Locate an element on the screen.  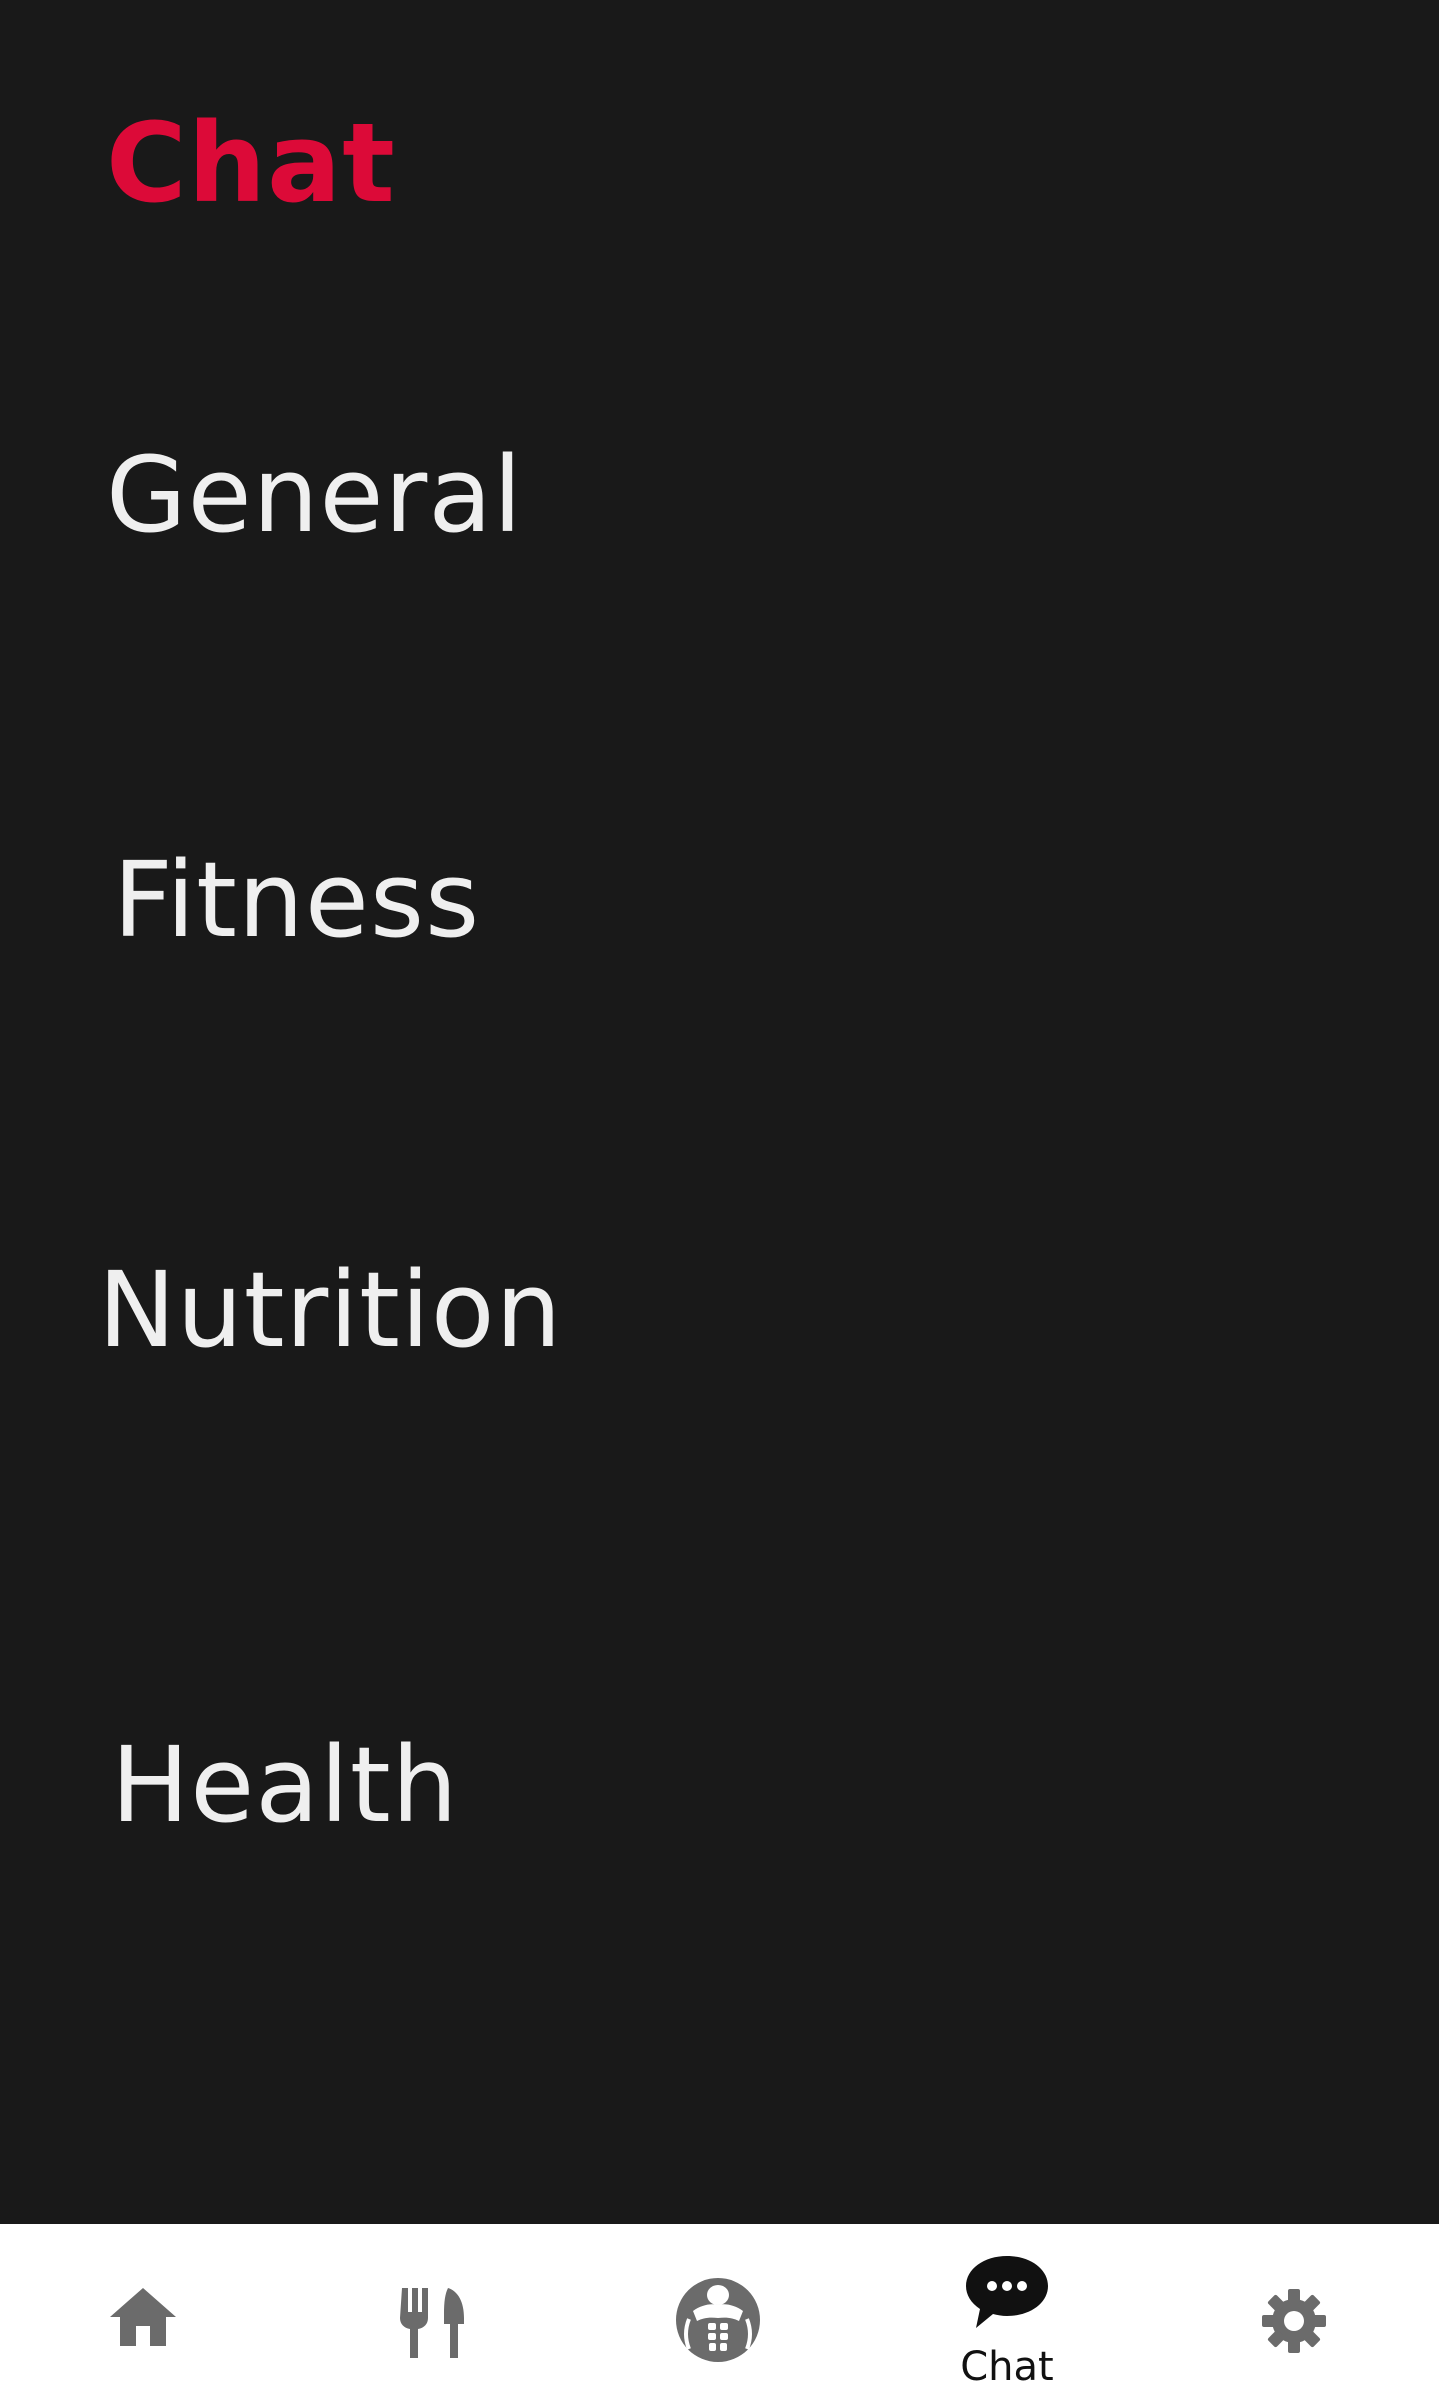
nav-item-settings is located at coordinates (1294, 2315).